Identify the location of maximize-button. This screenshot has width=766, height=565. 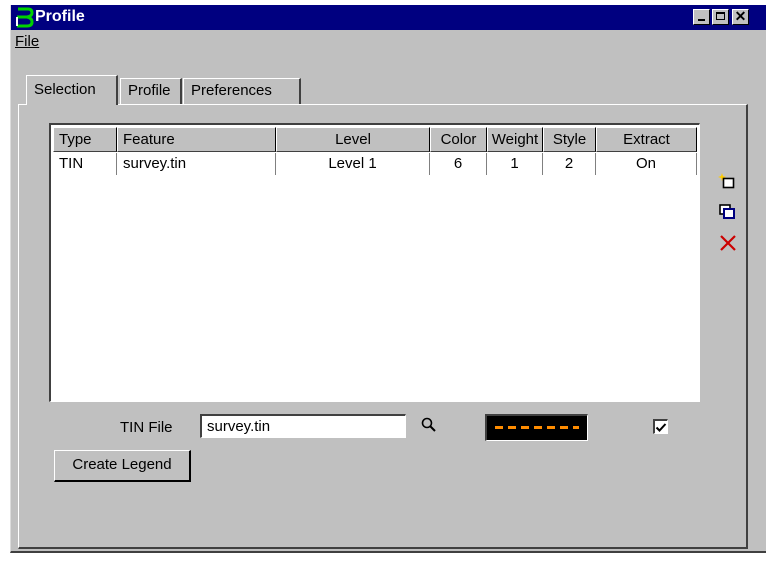
(720, 17).